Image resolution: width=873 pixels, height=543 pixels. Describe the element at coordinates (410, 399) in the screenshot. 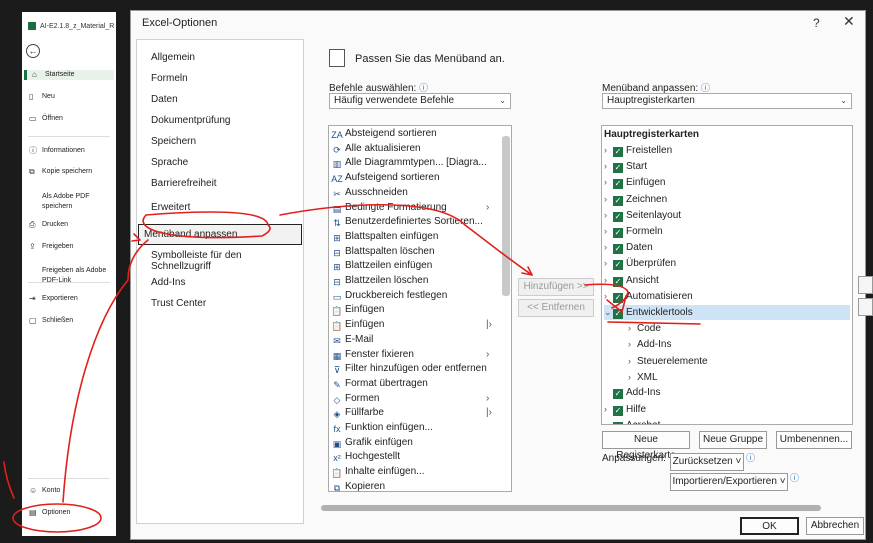

I see `command-item: ◇ Formen ›` at that location.